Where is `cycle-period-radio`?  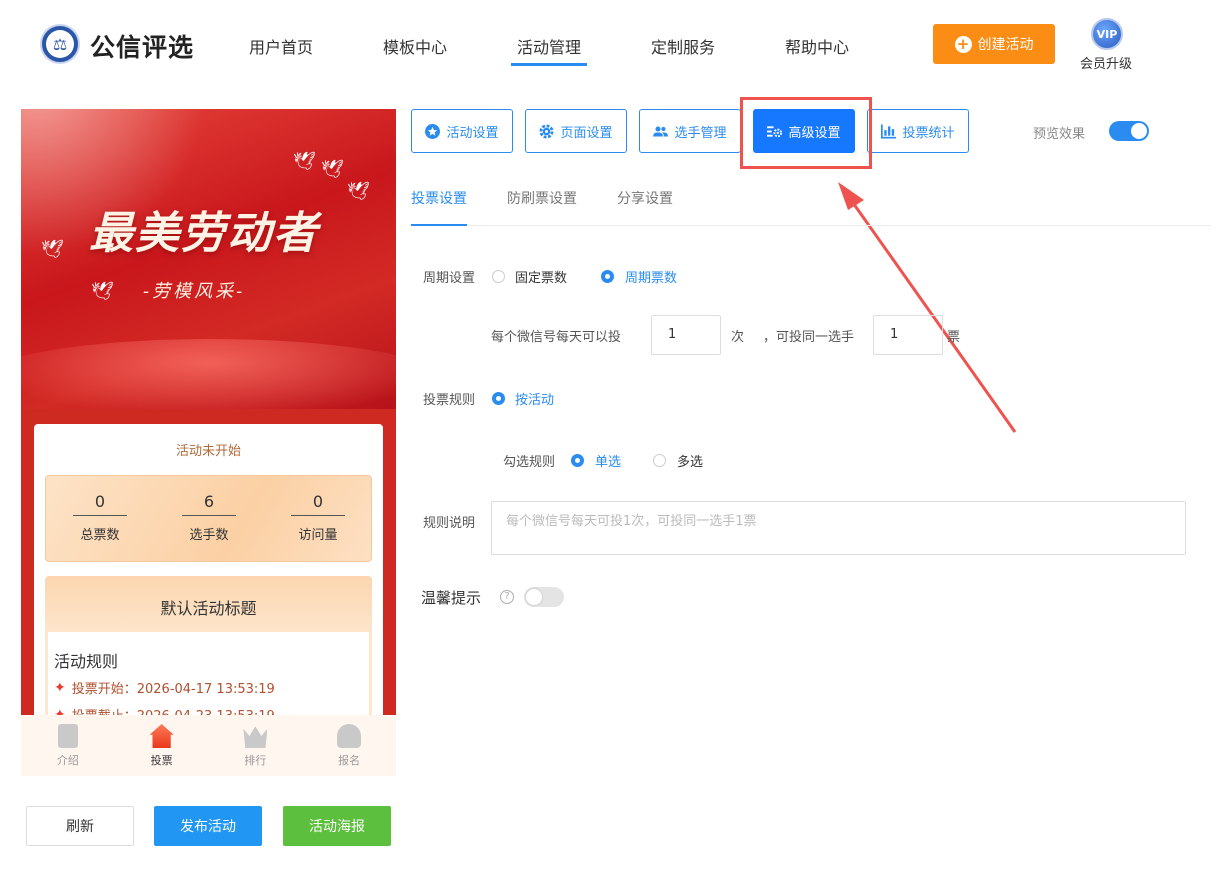
cycle-period-radio is located at coordinates (607, 276).